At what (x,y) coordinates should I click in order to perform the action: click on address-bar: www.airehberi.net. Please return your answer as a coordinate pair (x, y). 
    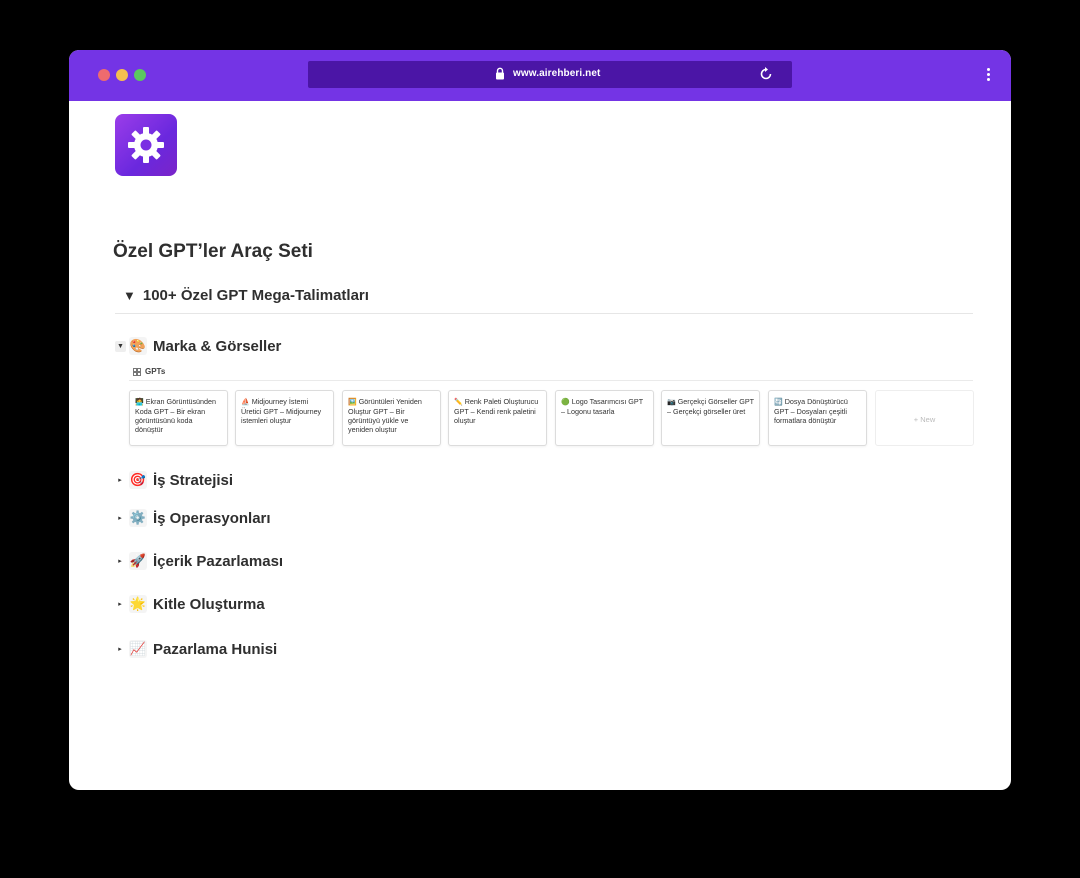
    Looking at the image, I should click on (550, 74).